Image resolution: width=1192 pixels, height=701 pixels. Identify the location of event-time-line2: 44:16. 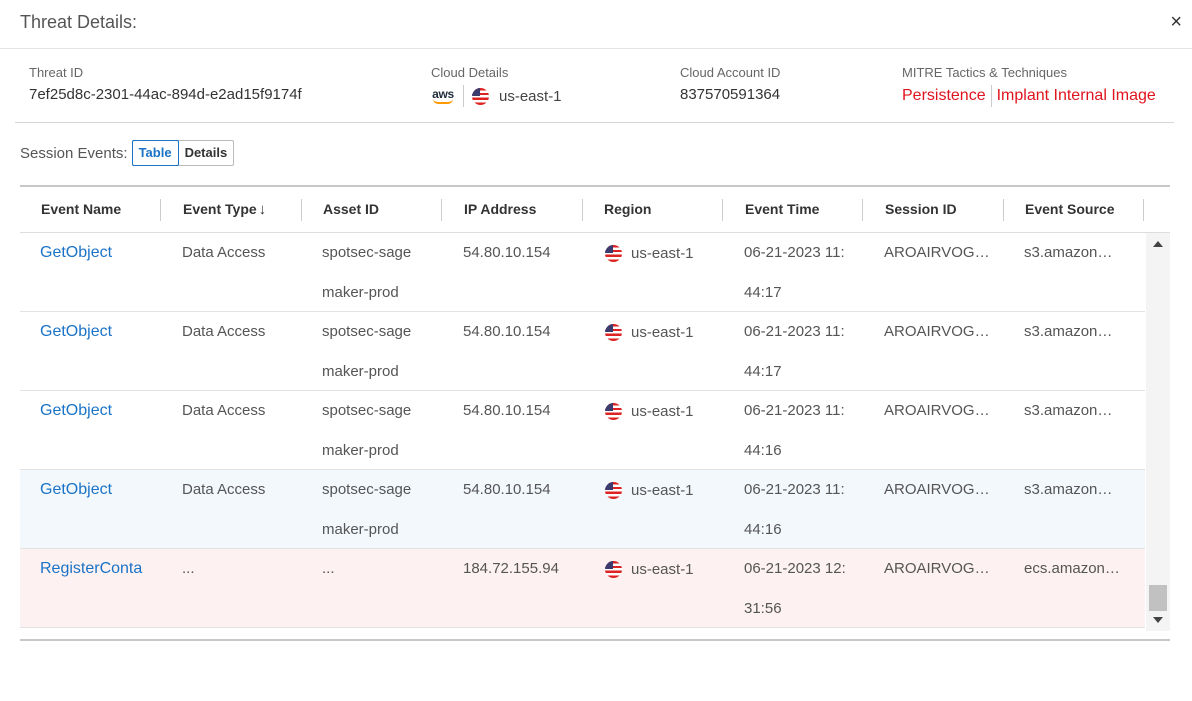
(763, 450).